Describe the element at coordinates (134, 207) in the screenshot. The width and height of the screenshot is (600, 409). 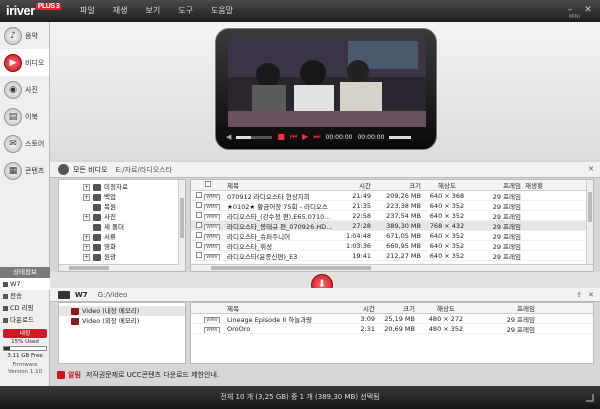
I see `tree-folder: 복원` at that location.